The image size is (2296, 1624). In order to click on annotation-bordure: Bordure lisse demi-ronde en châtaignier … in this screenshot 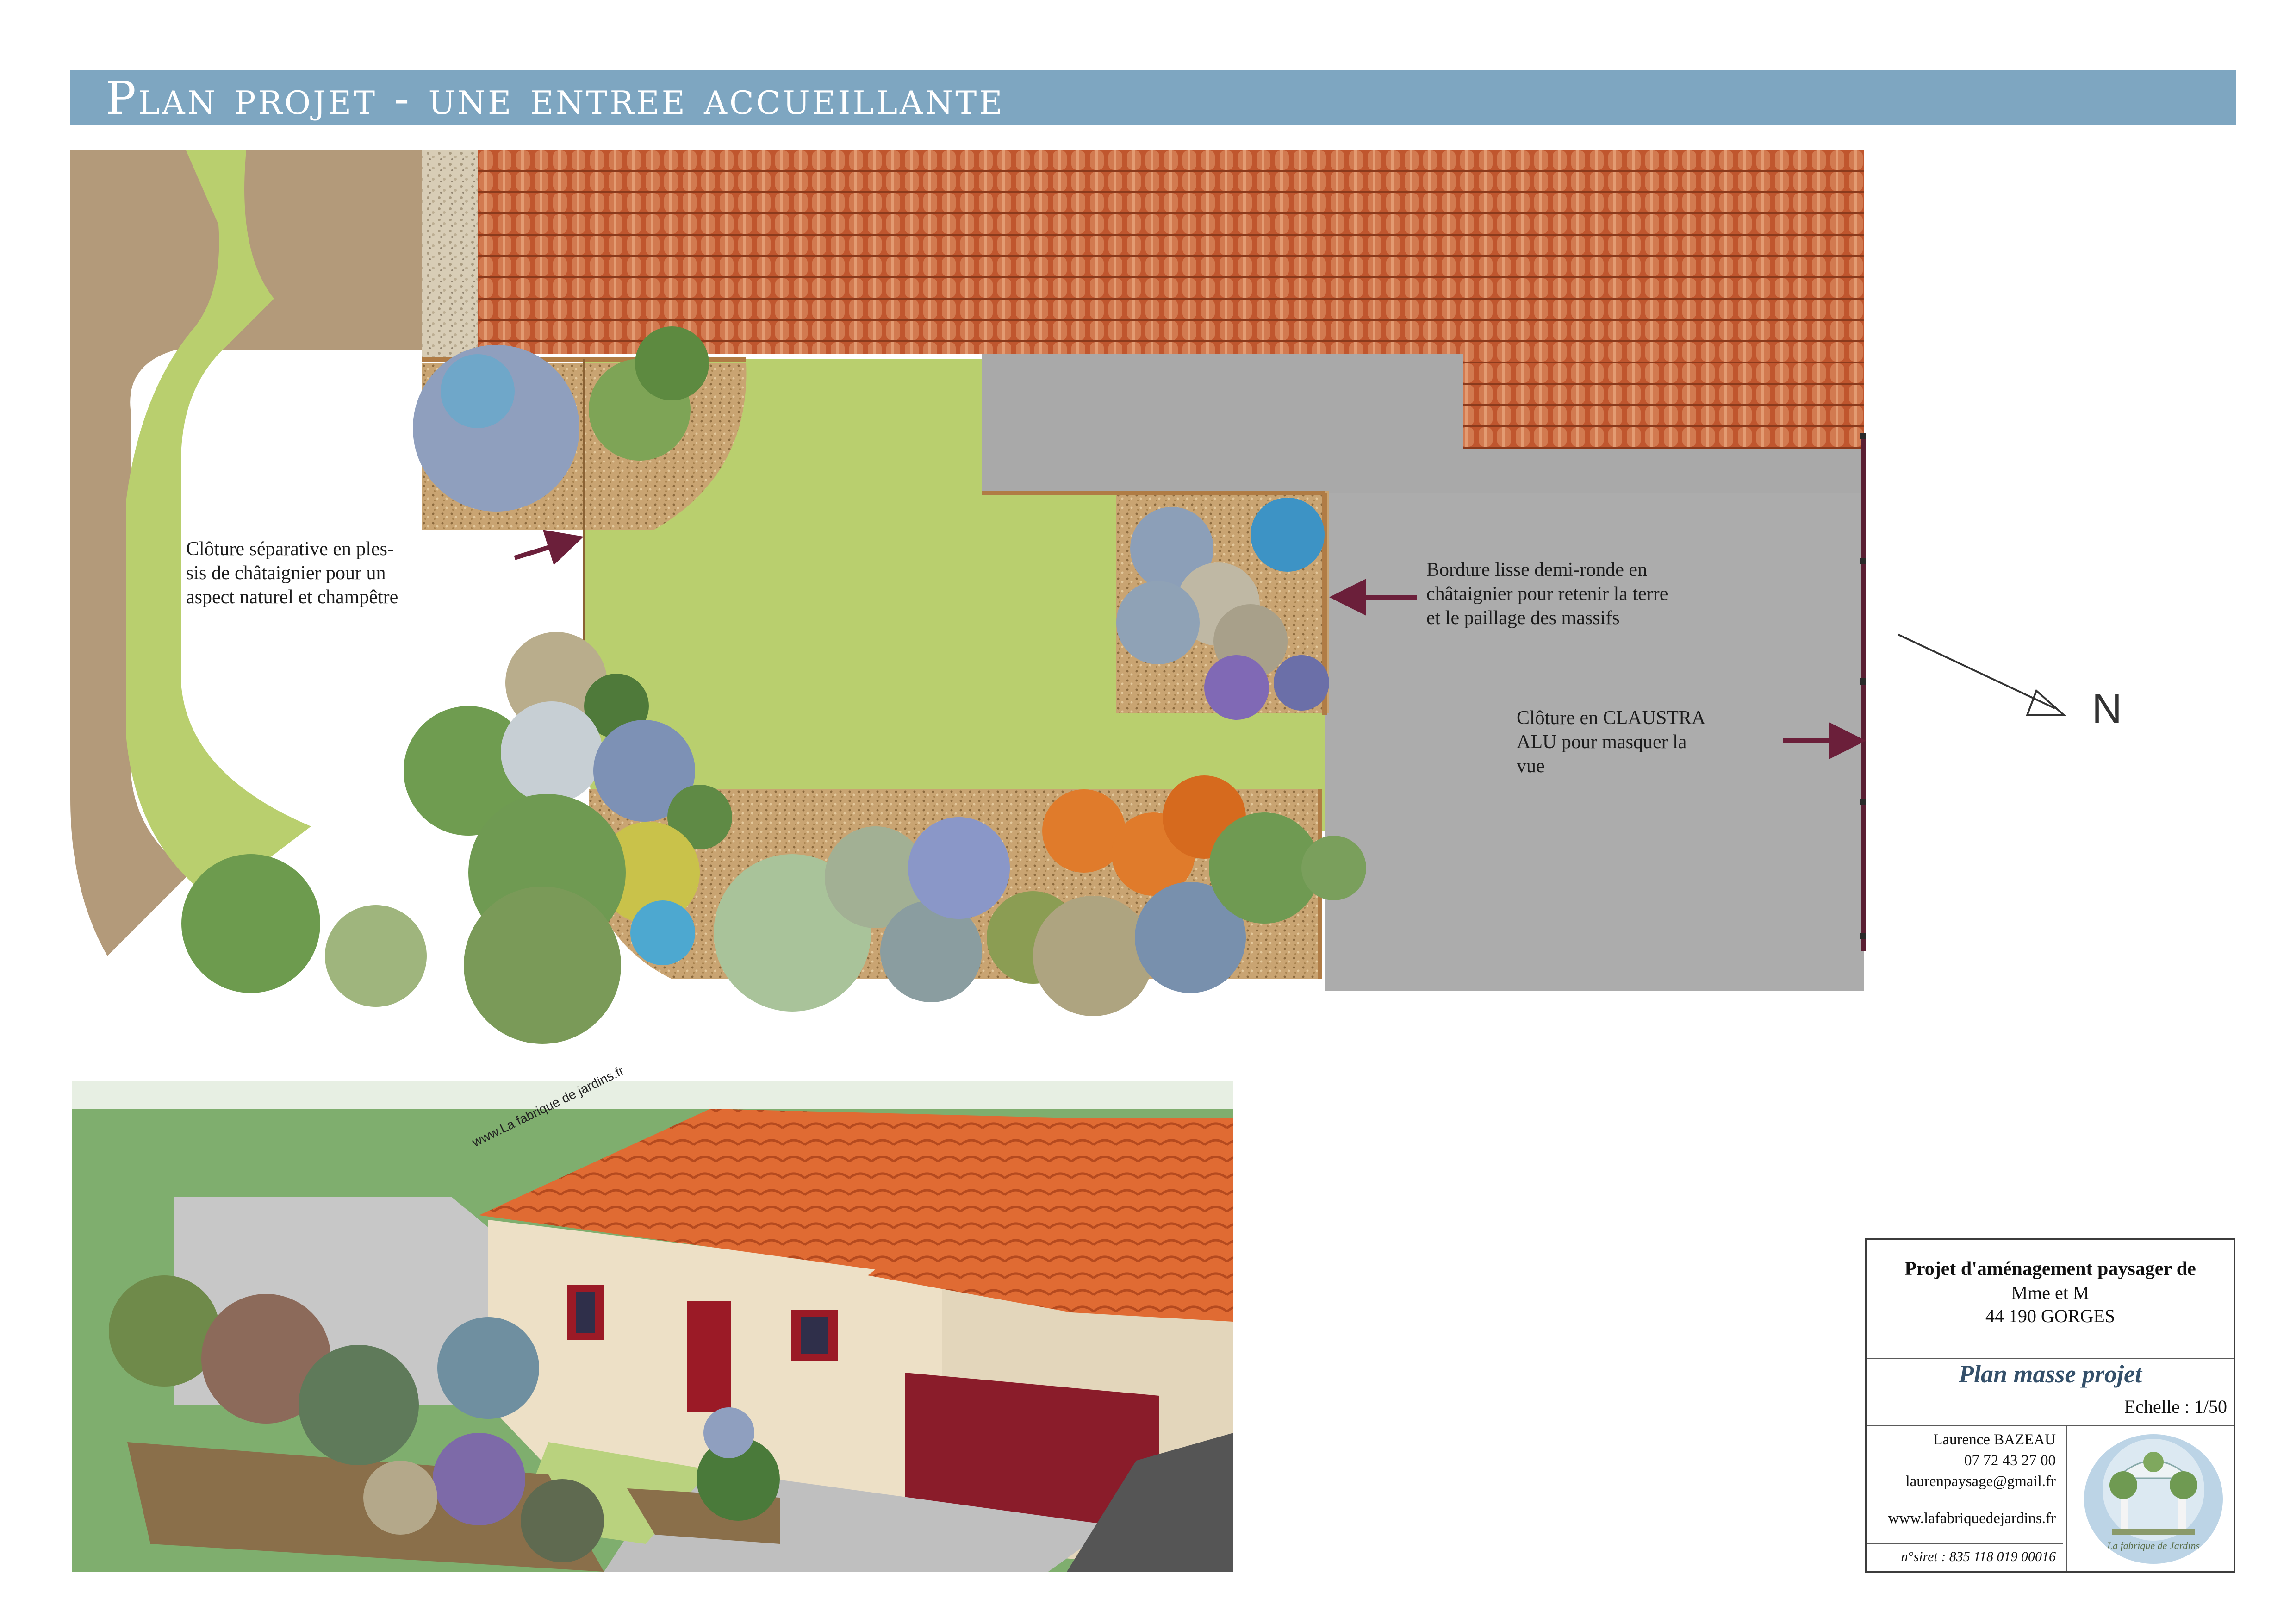, I will do `click(1547, 594)`.